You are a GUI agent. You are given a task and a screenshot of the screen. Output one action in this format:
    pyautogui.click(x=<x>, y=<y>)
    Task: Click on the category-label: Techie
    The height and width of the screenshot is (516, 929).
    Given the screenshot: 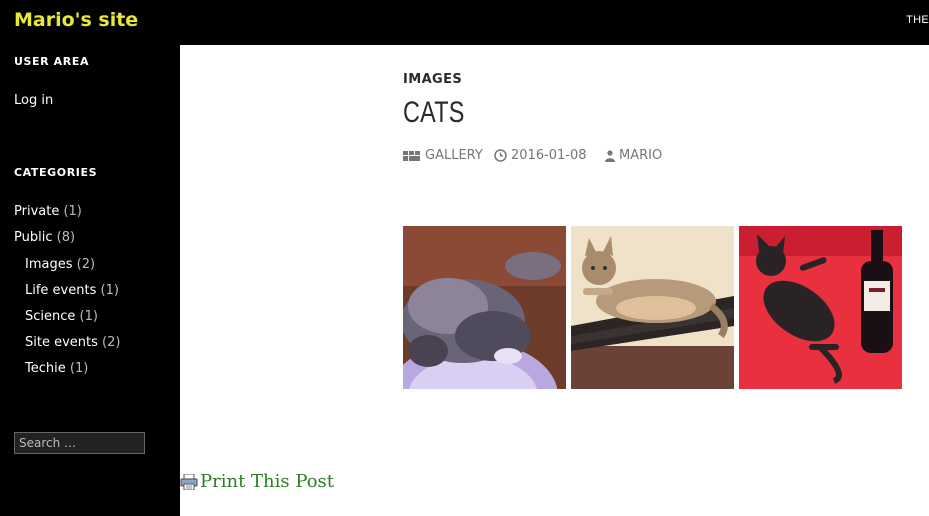 What is the action you would take?
    pyautogui.click(x=45, y=368)
    